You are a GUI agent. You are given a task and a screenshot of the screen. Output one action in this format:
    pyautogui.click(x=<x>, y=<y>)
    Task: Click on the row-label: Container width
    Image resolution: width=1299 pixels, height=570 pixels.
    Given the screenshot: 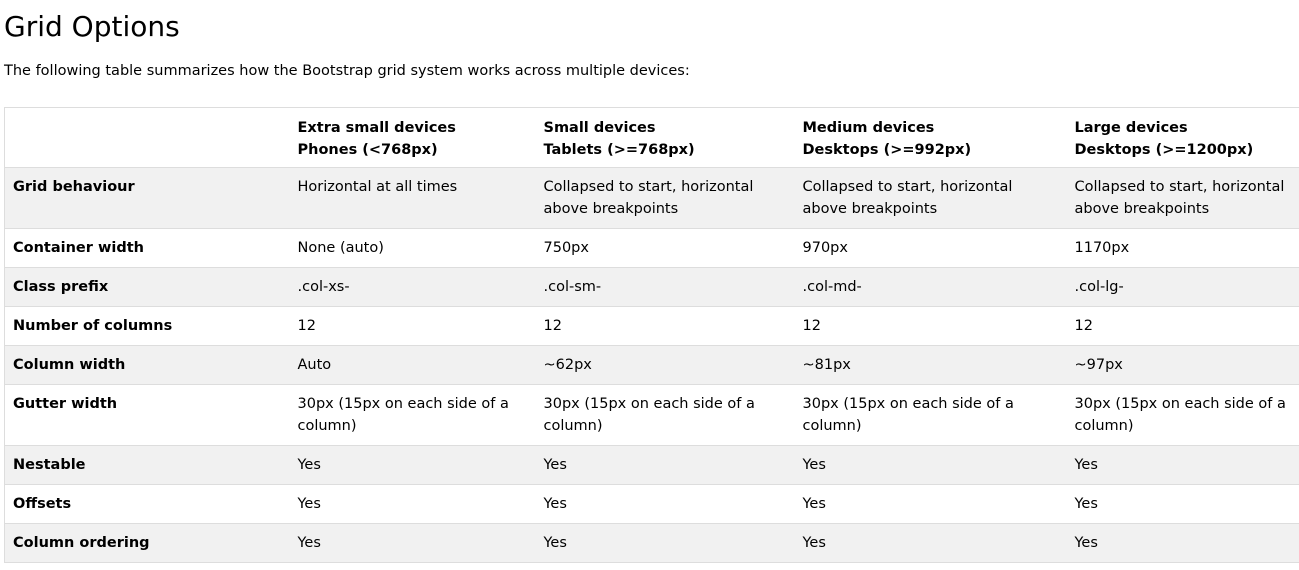 What is the action you would take?
    pyautogui.click(x=147, y=248)
    